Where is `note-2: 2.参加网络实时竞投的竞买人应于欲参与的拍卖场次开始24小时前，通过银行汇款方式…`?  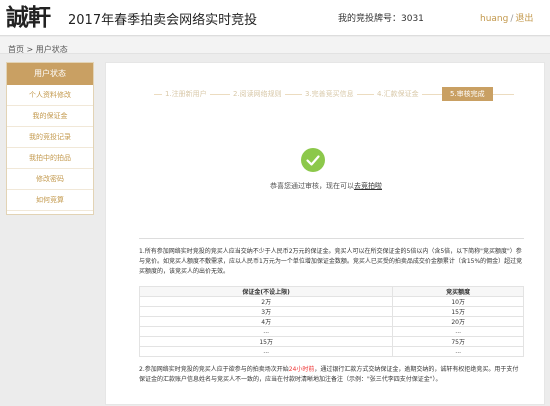 note-2: 2.参加网络实时竞投的竞买人应于欲参与的拍卖场次开始24小时前，通过银行汇款方式… is located at coordinates (331, 375).